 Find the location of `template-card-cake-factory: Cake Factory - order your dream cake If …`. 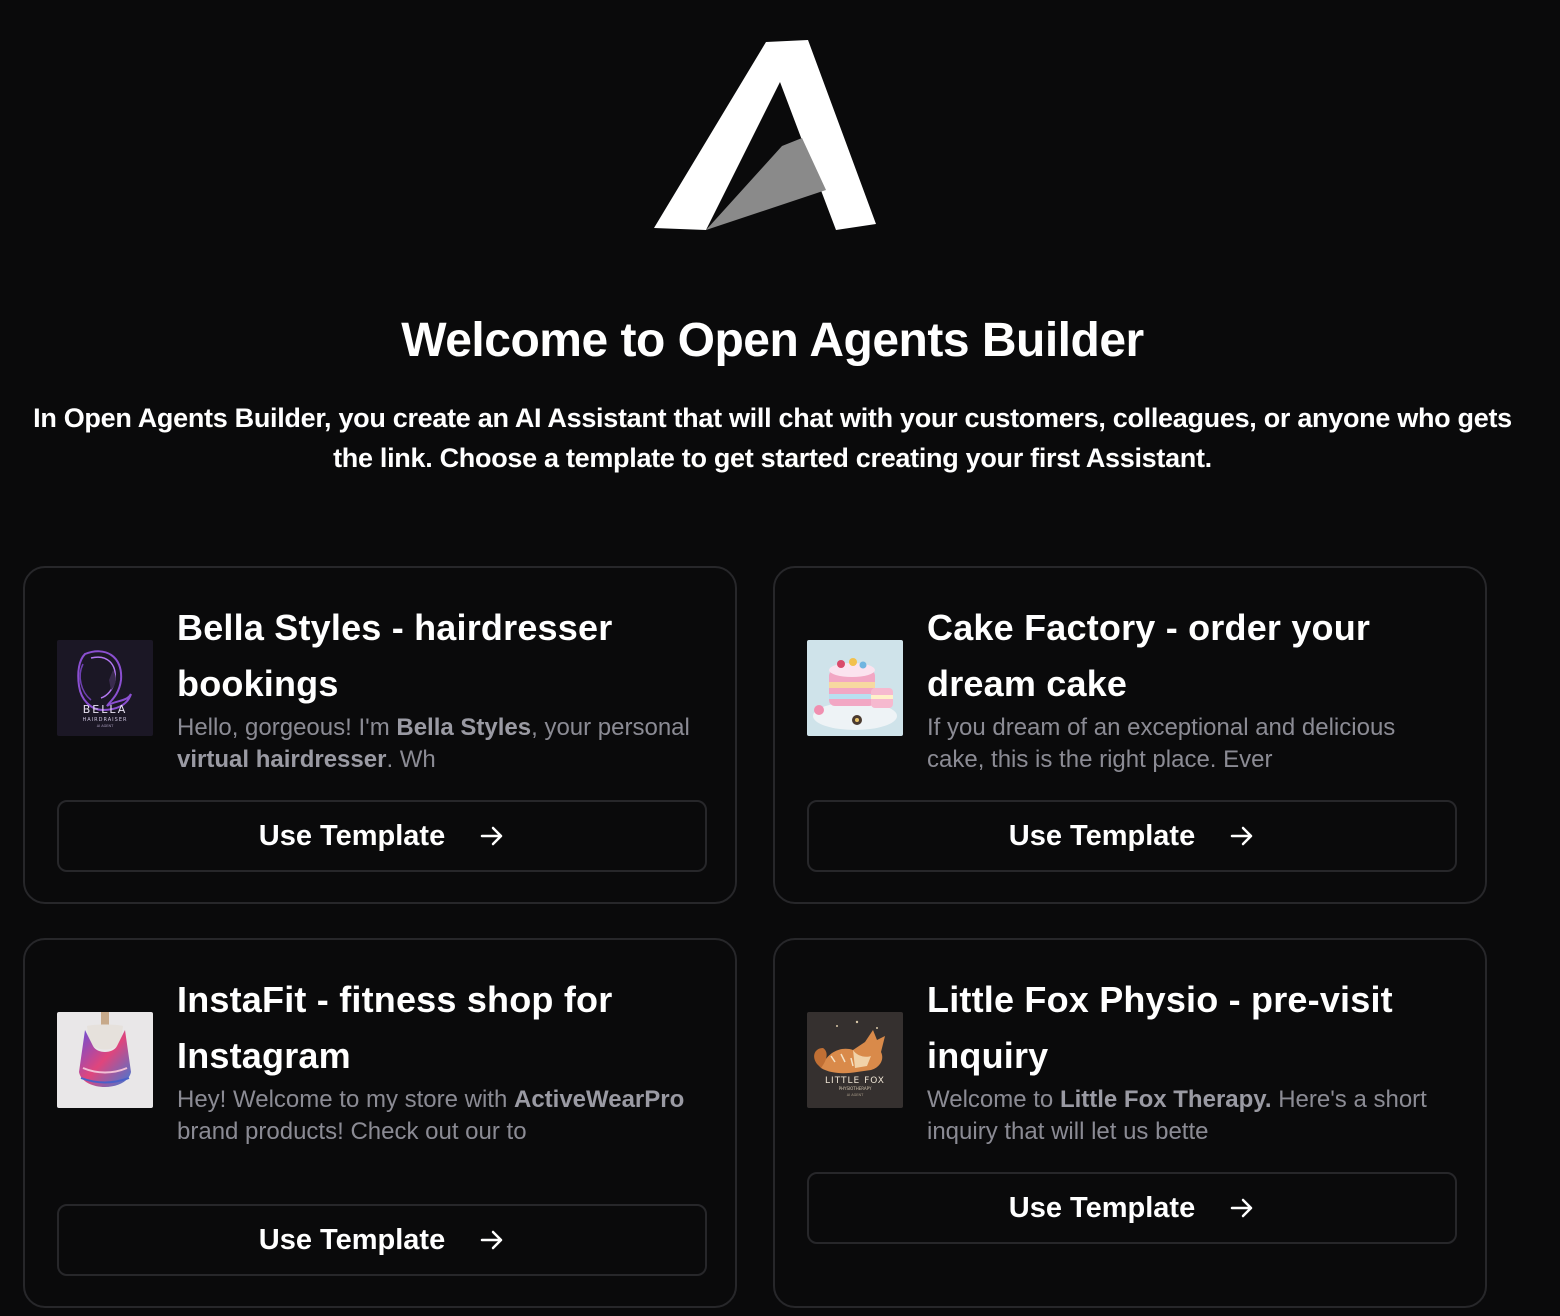

template-card-cake-factory: Cake Factory - order your dream cake If … is located at coordinates (1130, 735).